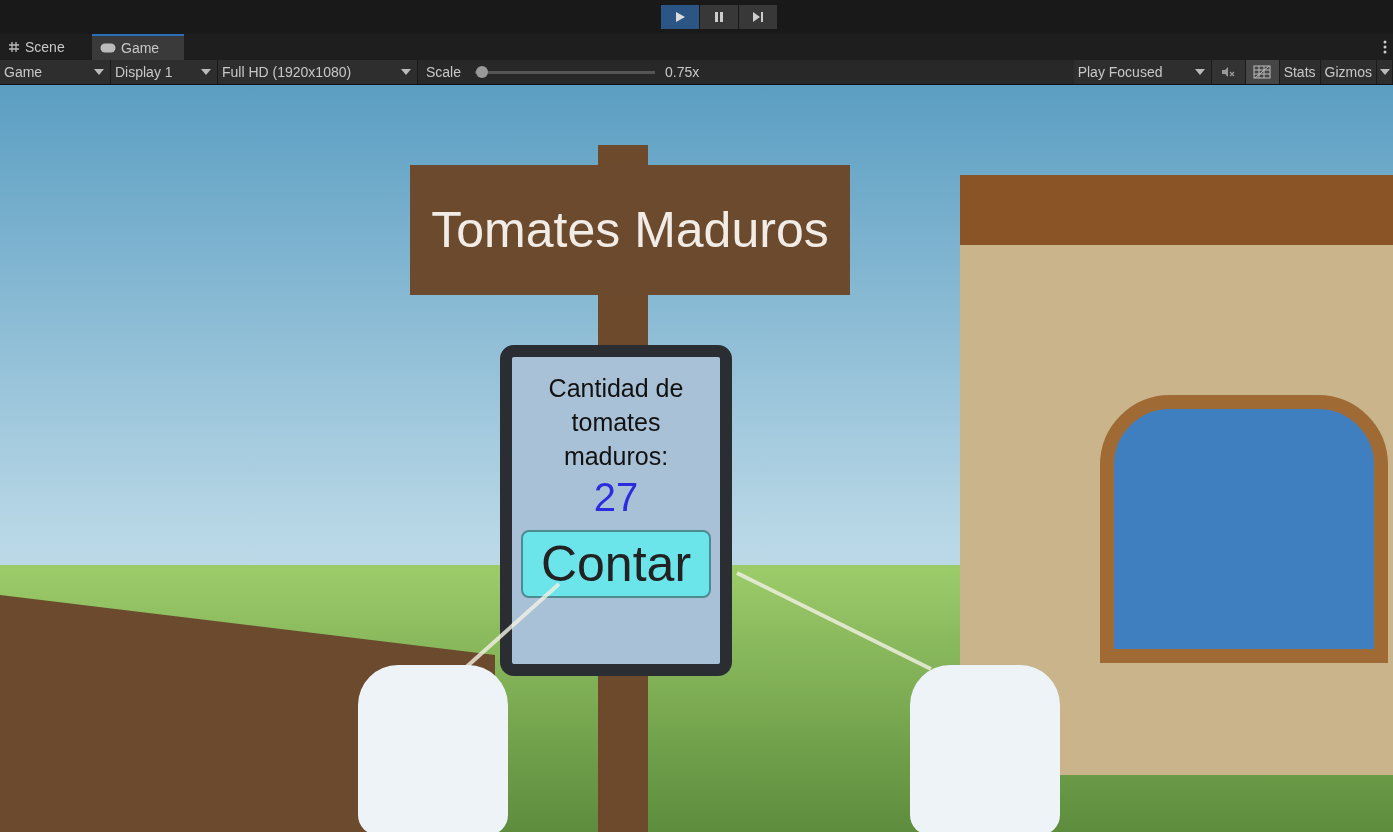 The image size is (1393, 832). Describe the element at coordinates (482, 71) in the screenshot. I see `slider-thumb` at that location.